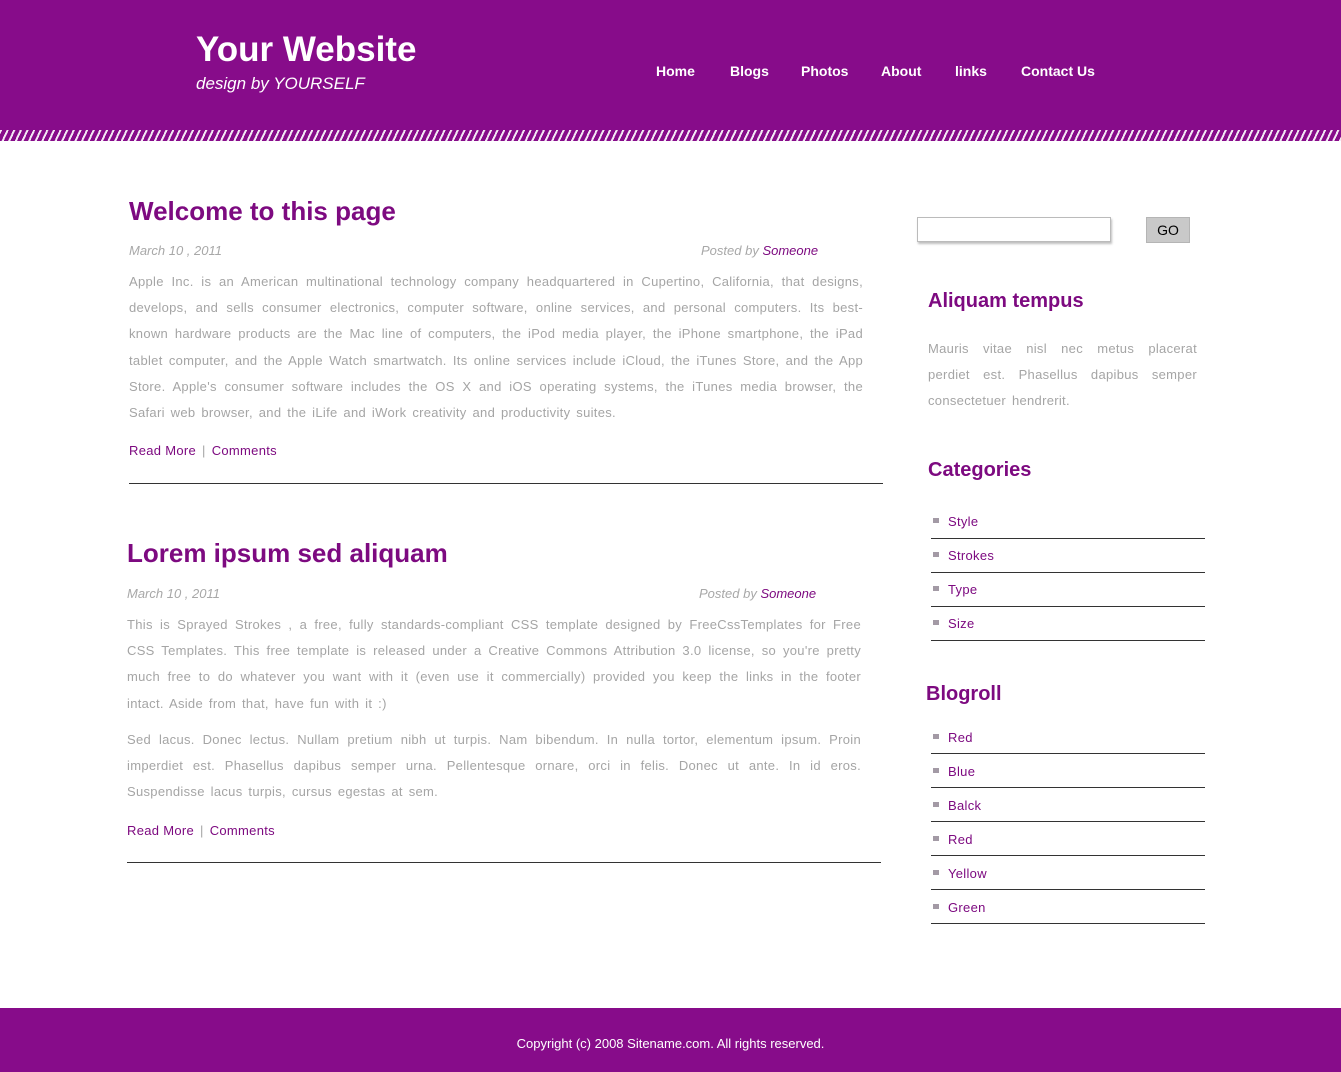  I want to click on nav-contact-us: Contact Us, so click(1058, 71).